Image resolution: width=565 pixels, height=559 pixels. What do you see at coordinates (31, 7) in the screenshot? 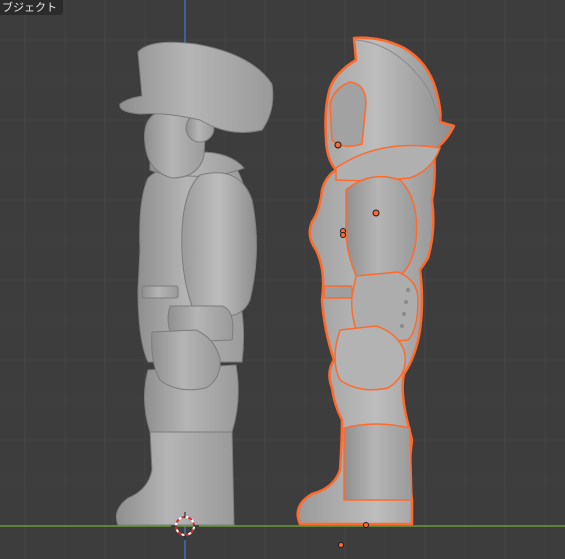
I see `viewport-mode-label: ブジェクト` at bounding box center [31, 7].